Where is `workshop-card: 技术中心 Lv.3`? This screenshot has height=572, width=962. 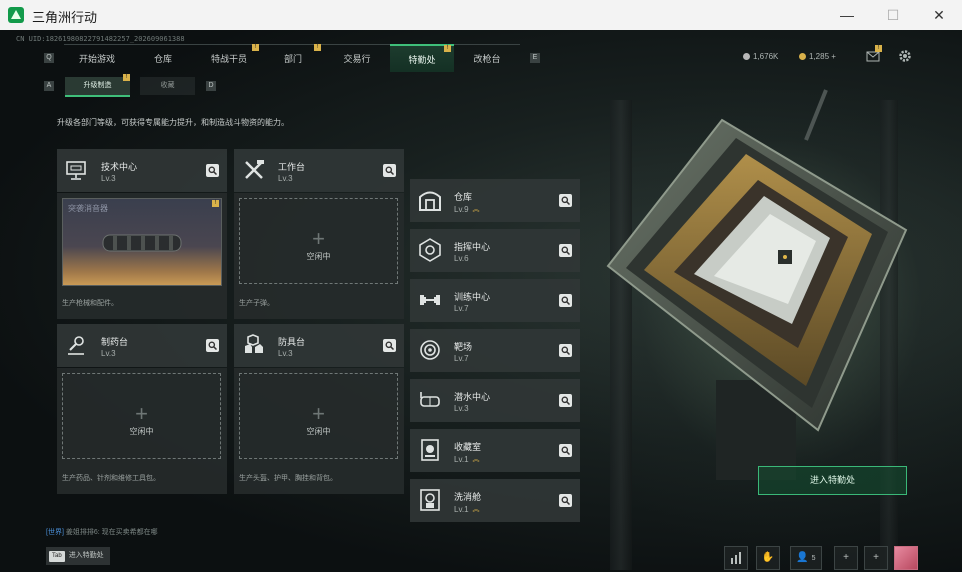
workshop-card: 技术中心 Lv.3 is located at coordinates (142, 170).